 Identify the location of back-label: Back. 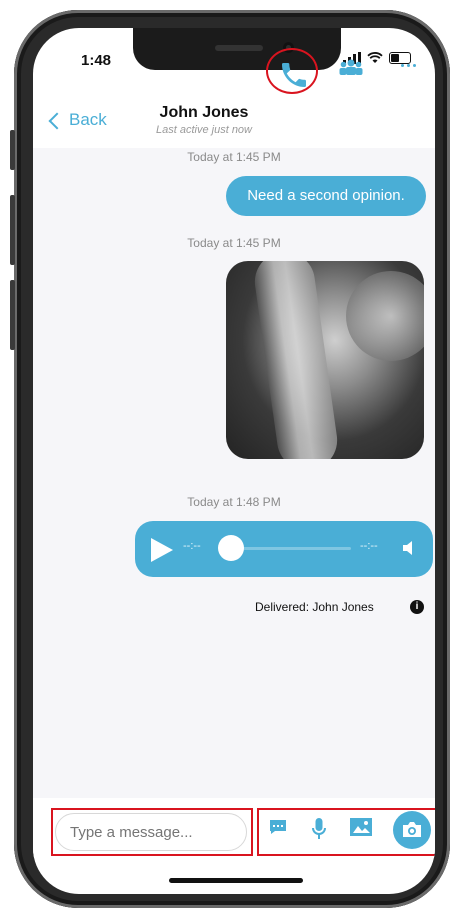
(88, 119).